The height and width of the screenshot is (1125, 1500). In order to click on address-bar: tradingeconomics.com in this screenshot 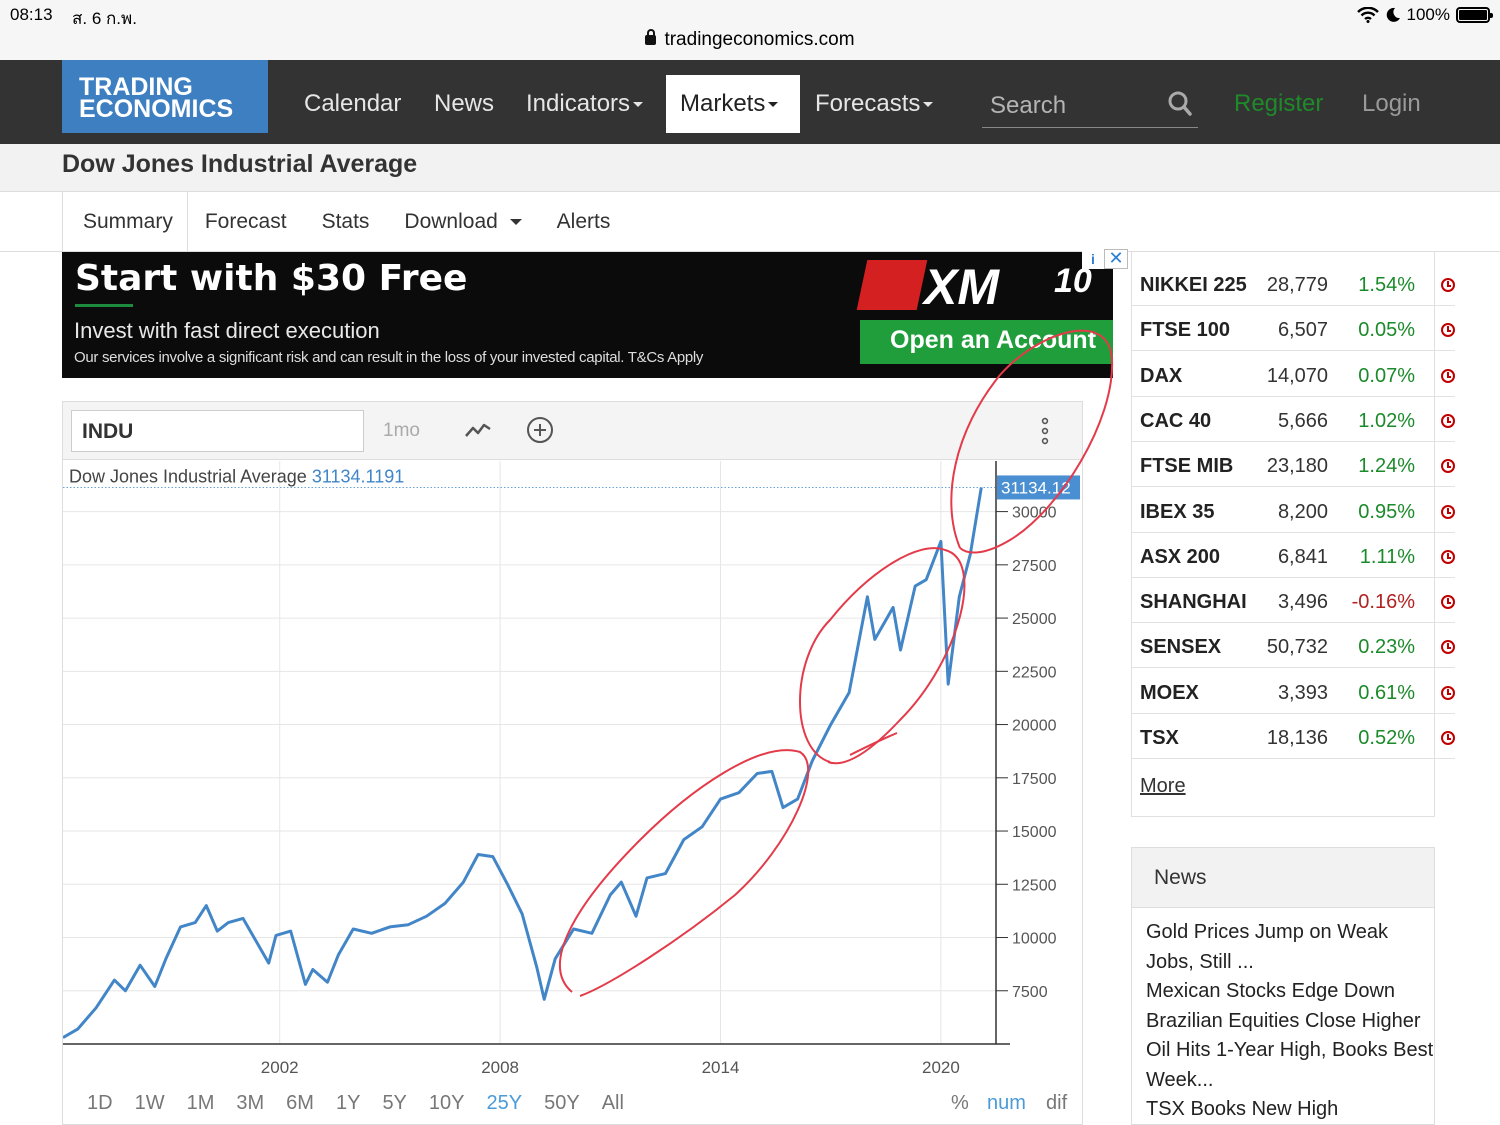, I will do `click(750, 40)`.